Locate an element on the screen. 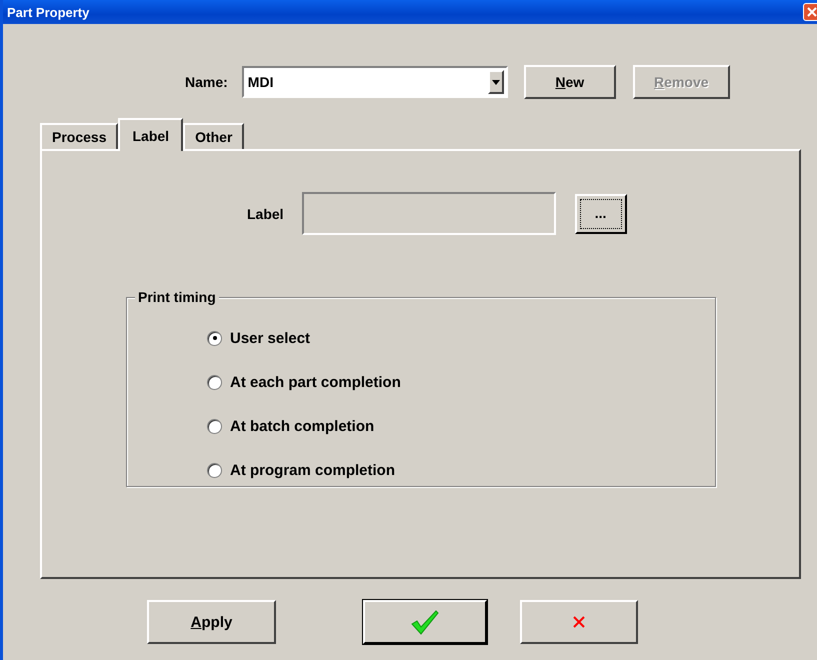 The image size is (817, 660). cross-icon is located at coordinates (579, 622).